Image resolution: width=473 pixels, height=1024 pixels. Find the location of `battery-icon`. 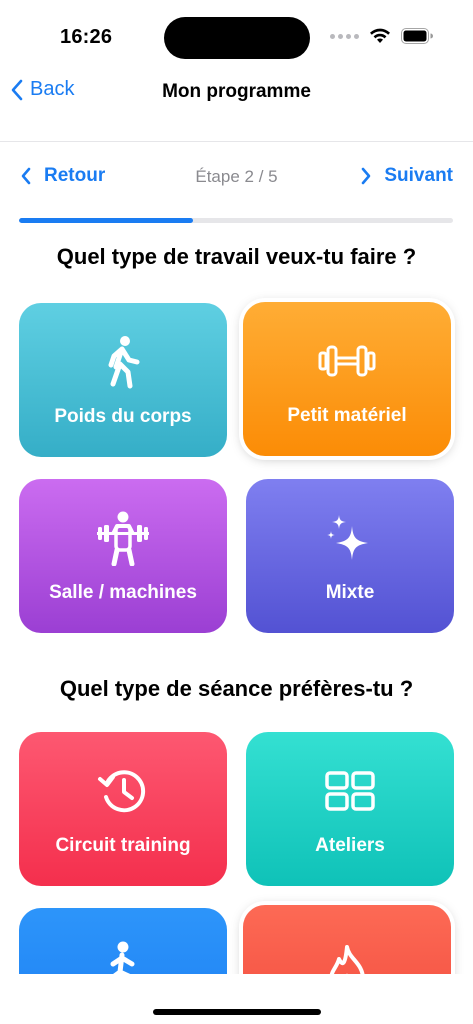

battery-icon is located at coordinates (417, 36).